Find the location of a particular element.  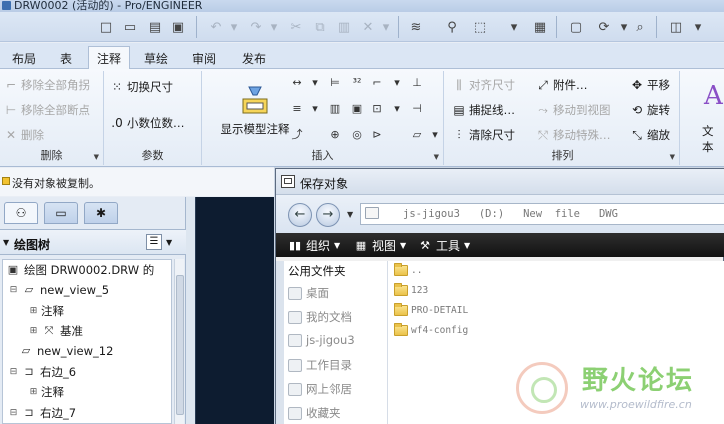

view-cube-icon: ◫ is located at coordinates (676, 27).